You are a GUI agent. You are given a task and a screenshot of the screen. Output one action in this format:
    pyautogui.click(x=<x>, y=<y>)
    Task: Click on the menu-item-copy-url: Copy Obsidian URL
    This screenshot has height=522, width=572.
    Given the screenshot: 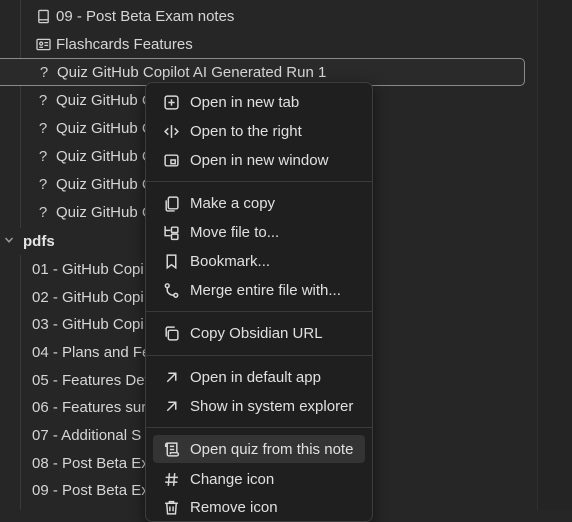 What is the action you would take?
    pyautogui.click(x=259, y=333)
    